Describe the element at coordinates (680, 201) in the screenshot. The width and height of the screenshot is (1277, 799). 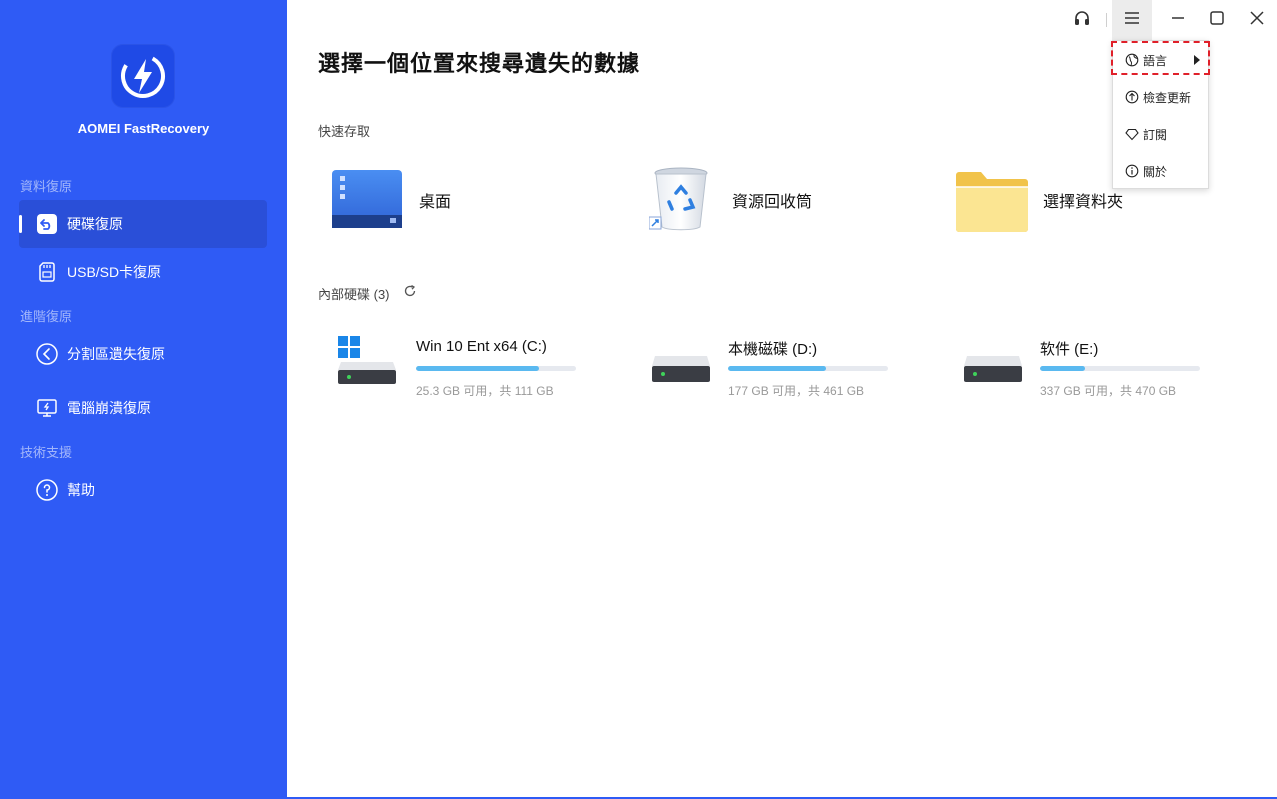
I see `recycle-bin-icon` at that location.